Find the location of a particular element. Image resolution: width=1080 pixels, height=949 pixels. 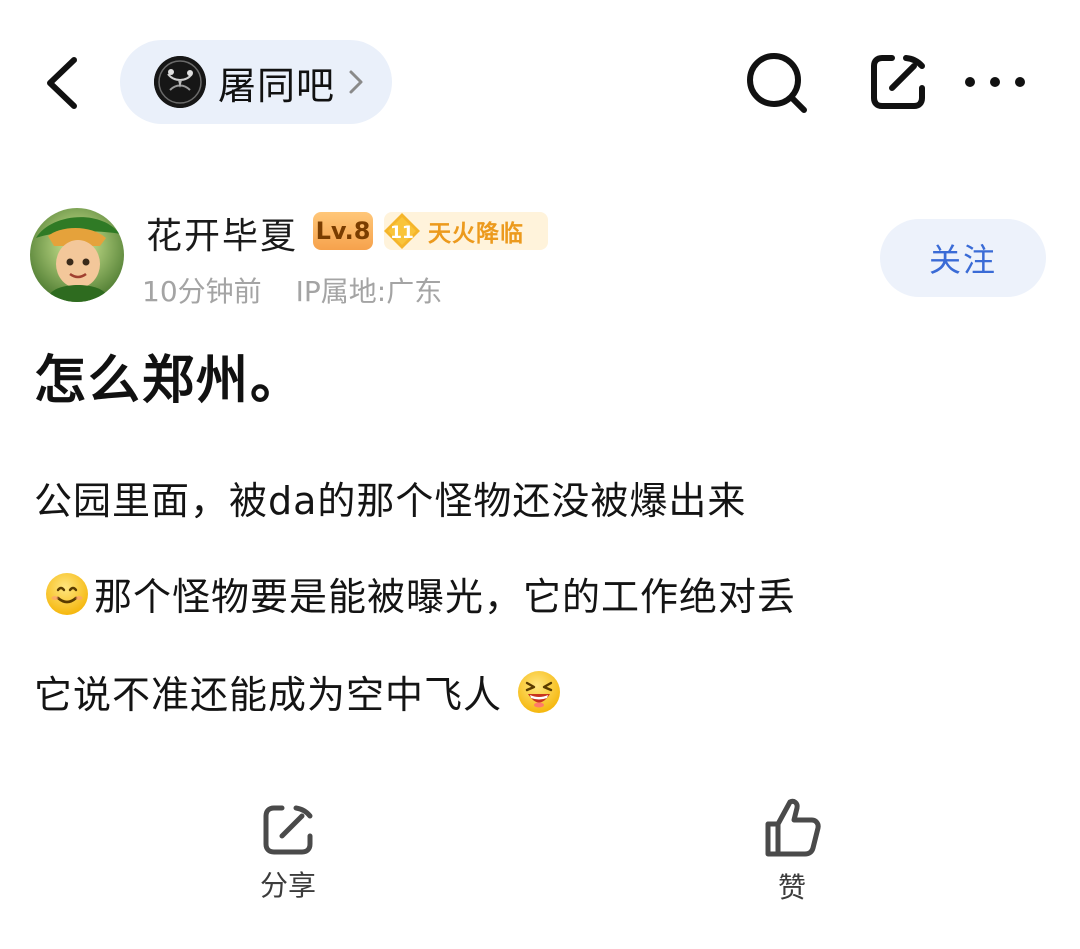

post-title: 怎么郑州。 is located at coordinates (169, 381).